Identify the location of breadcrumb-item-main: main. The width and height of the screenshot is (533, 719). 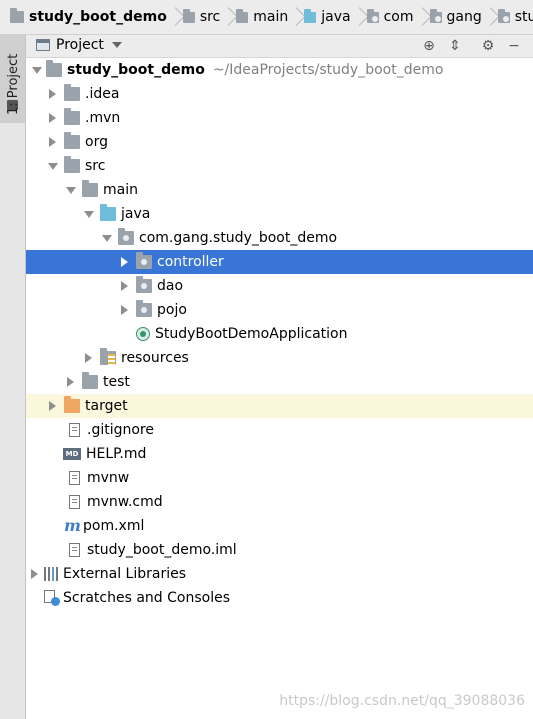
(257, 17).